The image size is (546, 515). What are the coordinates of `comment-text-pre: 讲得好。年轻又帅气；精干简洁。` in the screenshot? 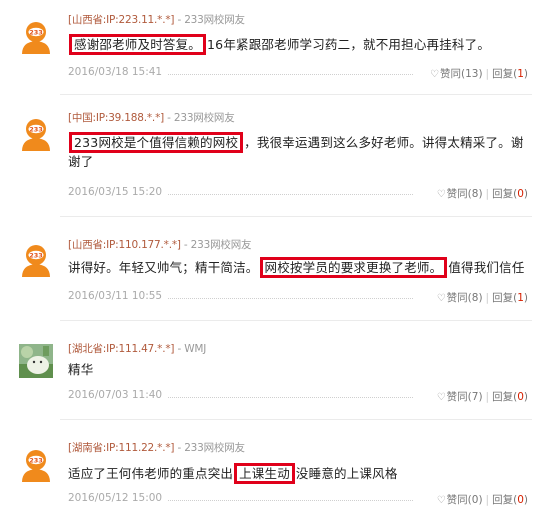 It's located at (163, 267).